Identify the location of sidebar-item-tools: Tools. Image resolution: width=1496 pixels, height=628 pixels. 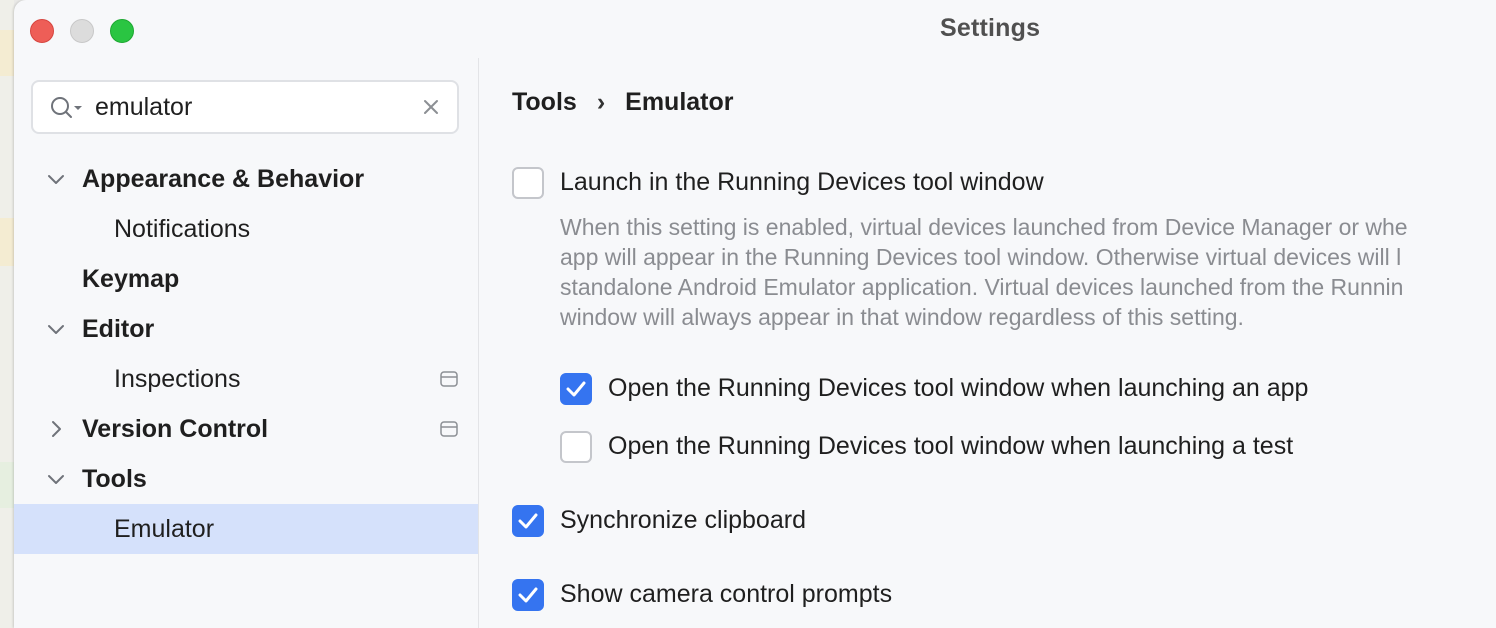
(246, 479).